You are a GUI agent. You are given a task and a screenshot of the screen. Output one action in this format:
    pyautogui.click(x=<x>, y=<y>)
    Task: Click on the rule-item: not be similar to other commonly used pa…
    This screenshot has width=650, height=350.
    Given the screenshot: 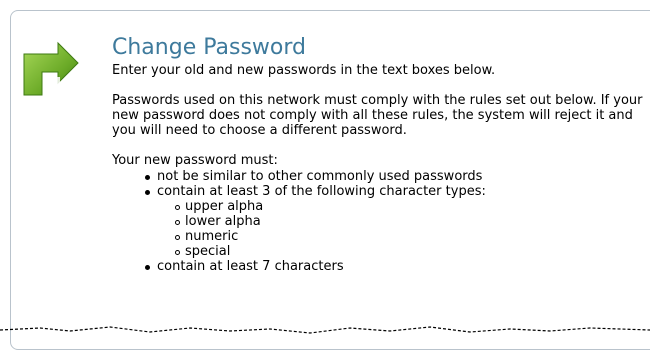 What is the action you would take?
    pyautogui.click(x=396, y=176)
    